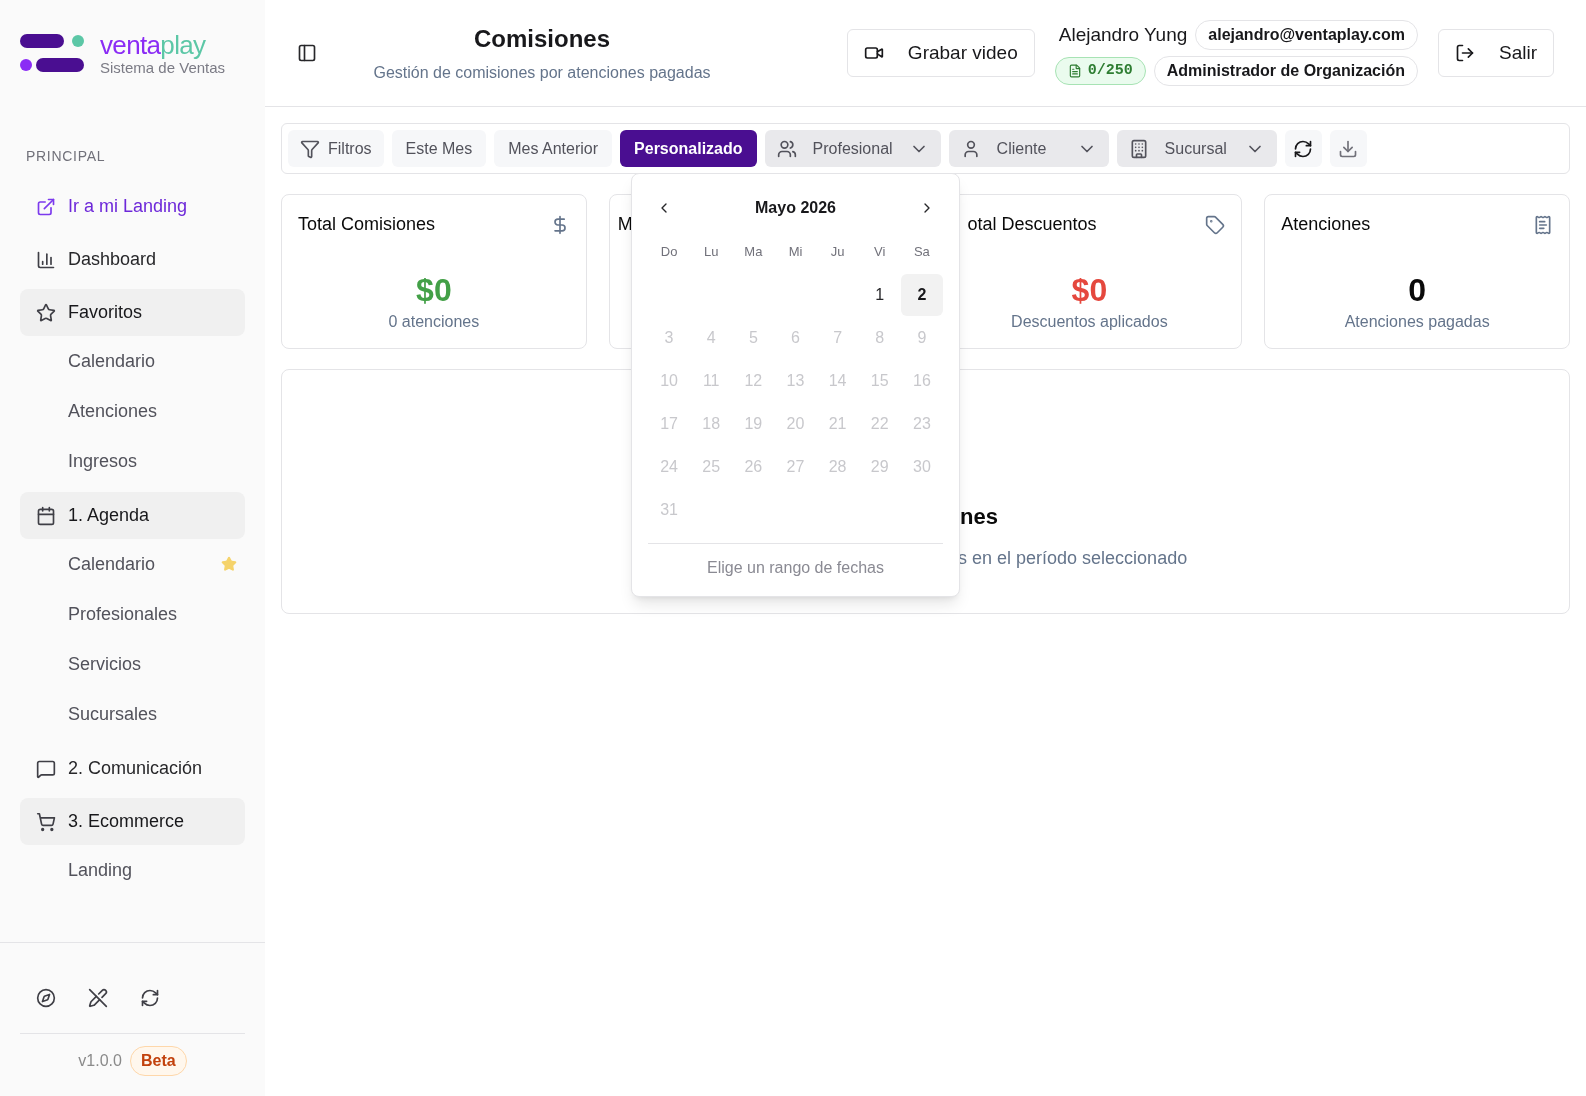 Image resolution: width=1586 pixels, height=1096 pixels. I want to click on calendar-day: 2, so click(921, 295).